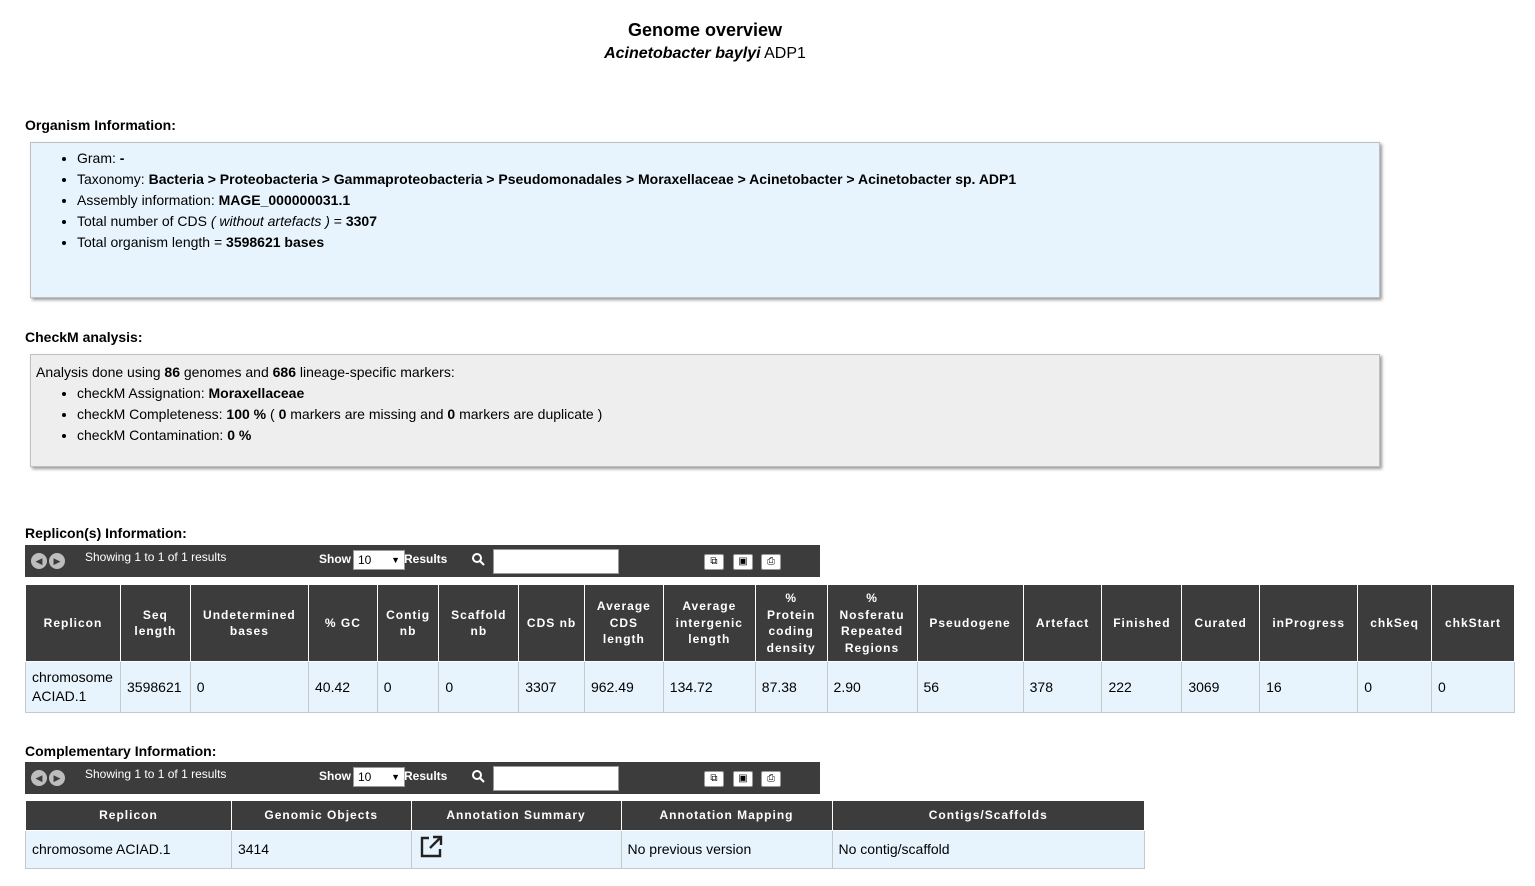 The image size is (1535, 886). Describe the element at coordinates (479, 623) in the screenshot. I see `col-header: Scaffold nb` at that location.